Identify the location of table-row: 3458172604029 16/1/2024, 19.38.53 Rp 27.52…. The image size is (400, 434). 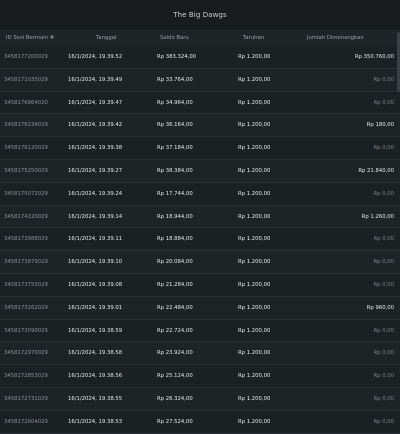
(200, 422).